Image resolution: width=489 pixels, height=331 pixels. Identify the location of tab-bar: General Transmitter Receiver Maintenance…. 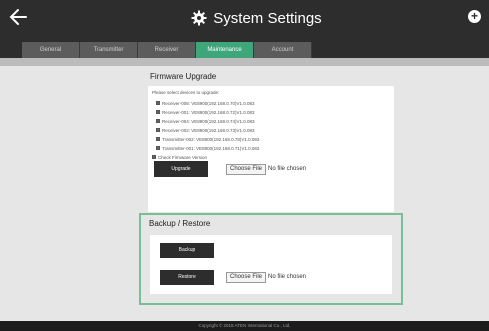
(244, 47).